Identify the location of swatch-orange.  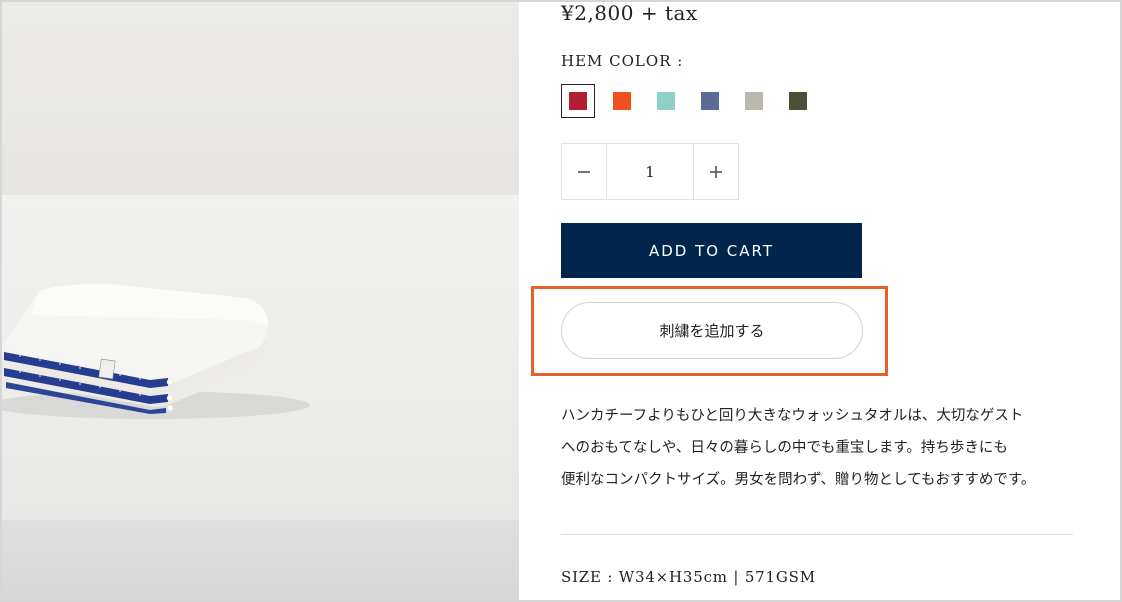
(622, 101).